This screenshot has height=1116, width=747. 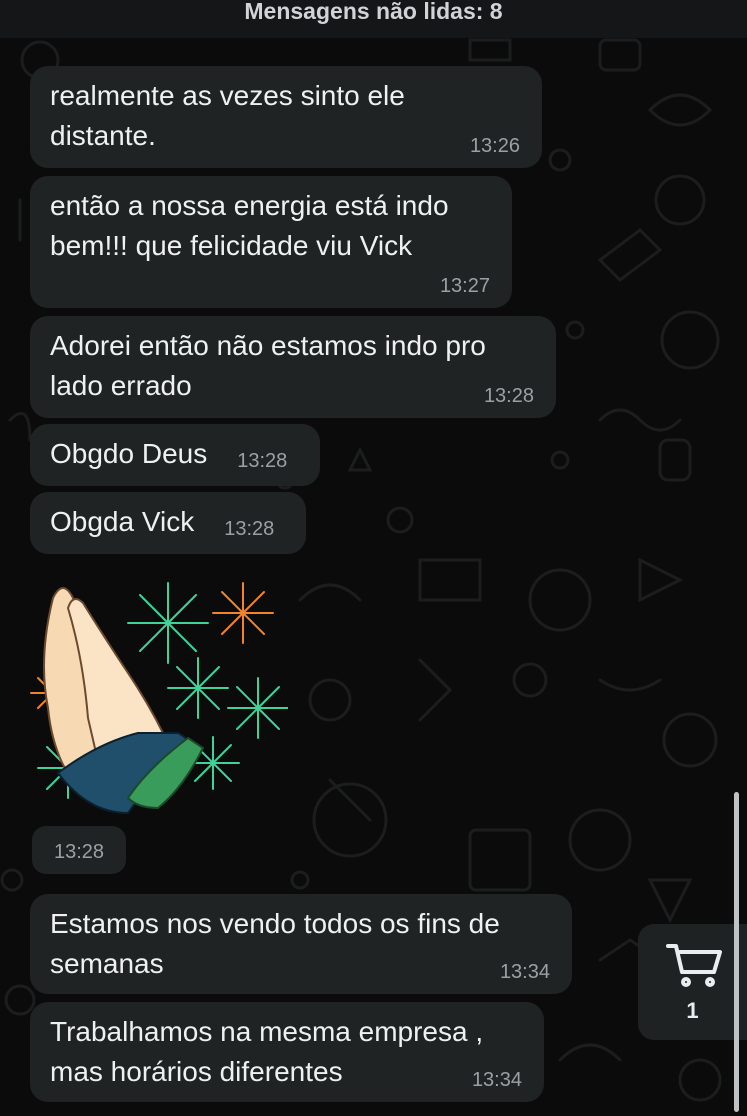 What do you see at coordinates (79, 850) in the screenshot?
I see `sticker-time: 13:28` at bounding box center [79, 850].